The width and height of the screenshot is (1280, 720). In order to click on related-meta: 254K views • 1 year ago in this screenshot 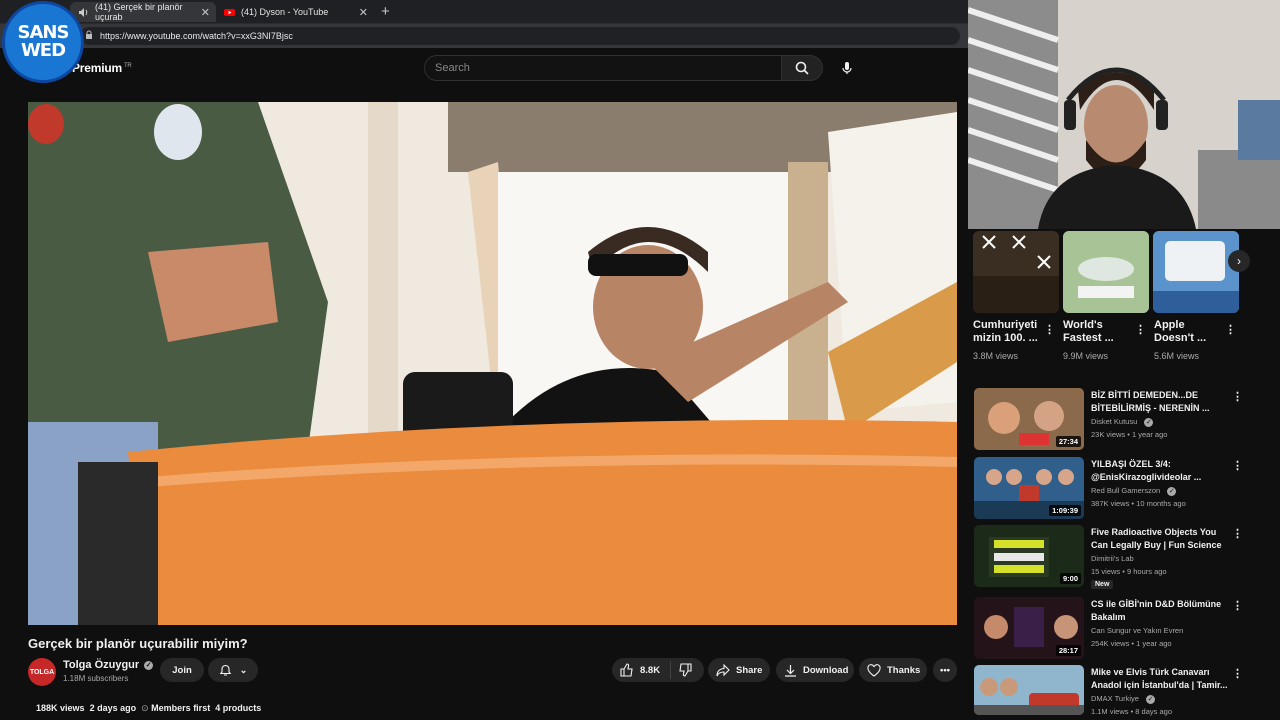, I will do `click(1131, 643)`.